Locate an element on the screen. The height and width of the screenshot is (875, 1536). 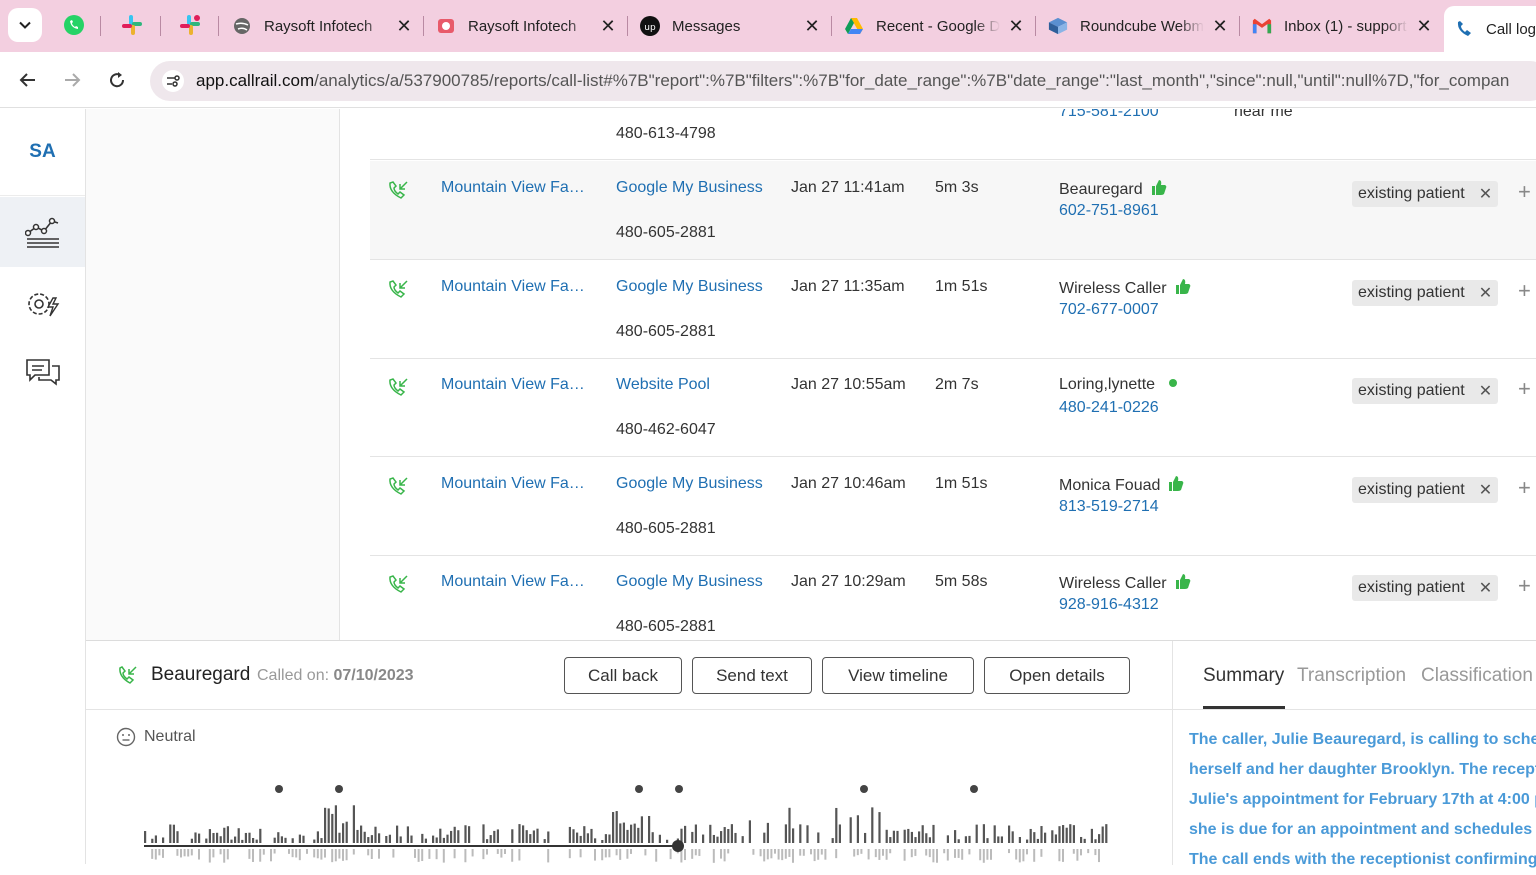
audio-waveform is located at coordinates (627, 823).